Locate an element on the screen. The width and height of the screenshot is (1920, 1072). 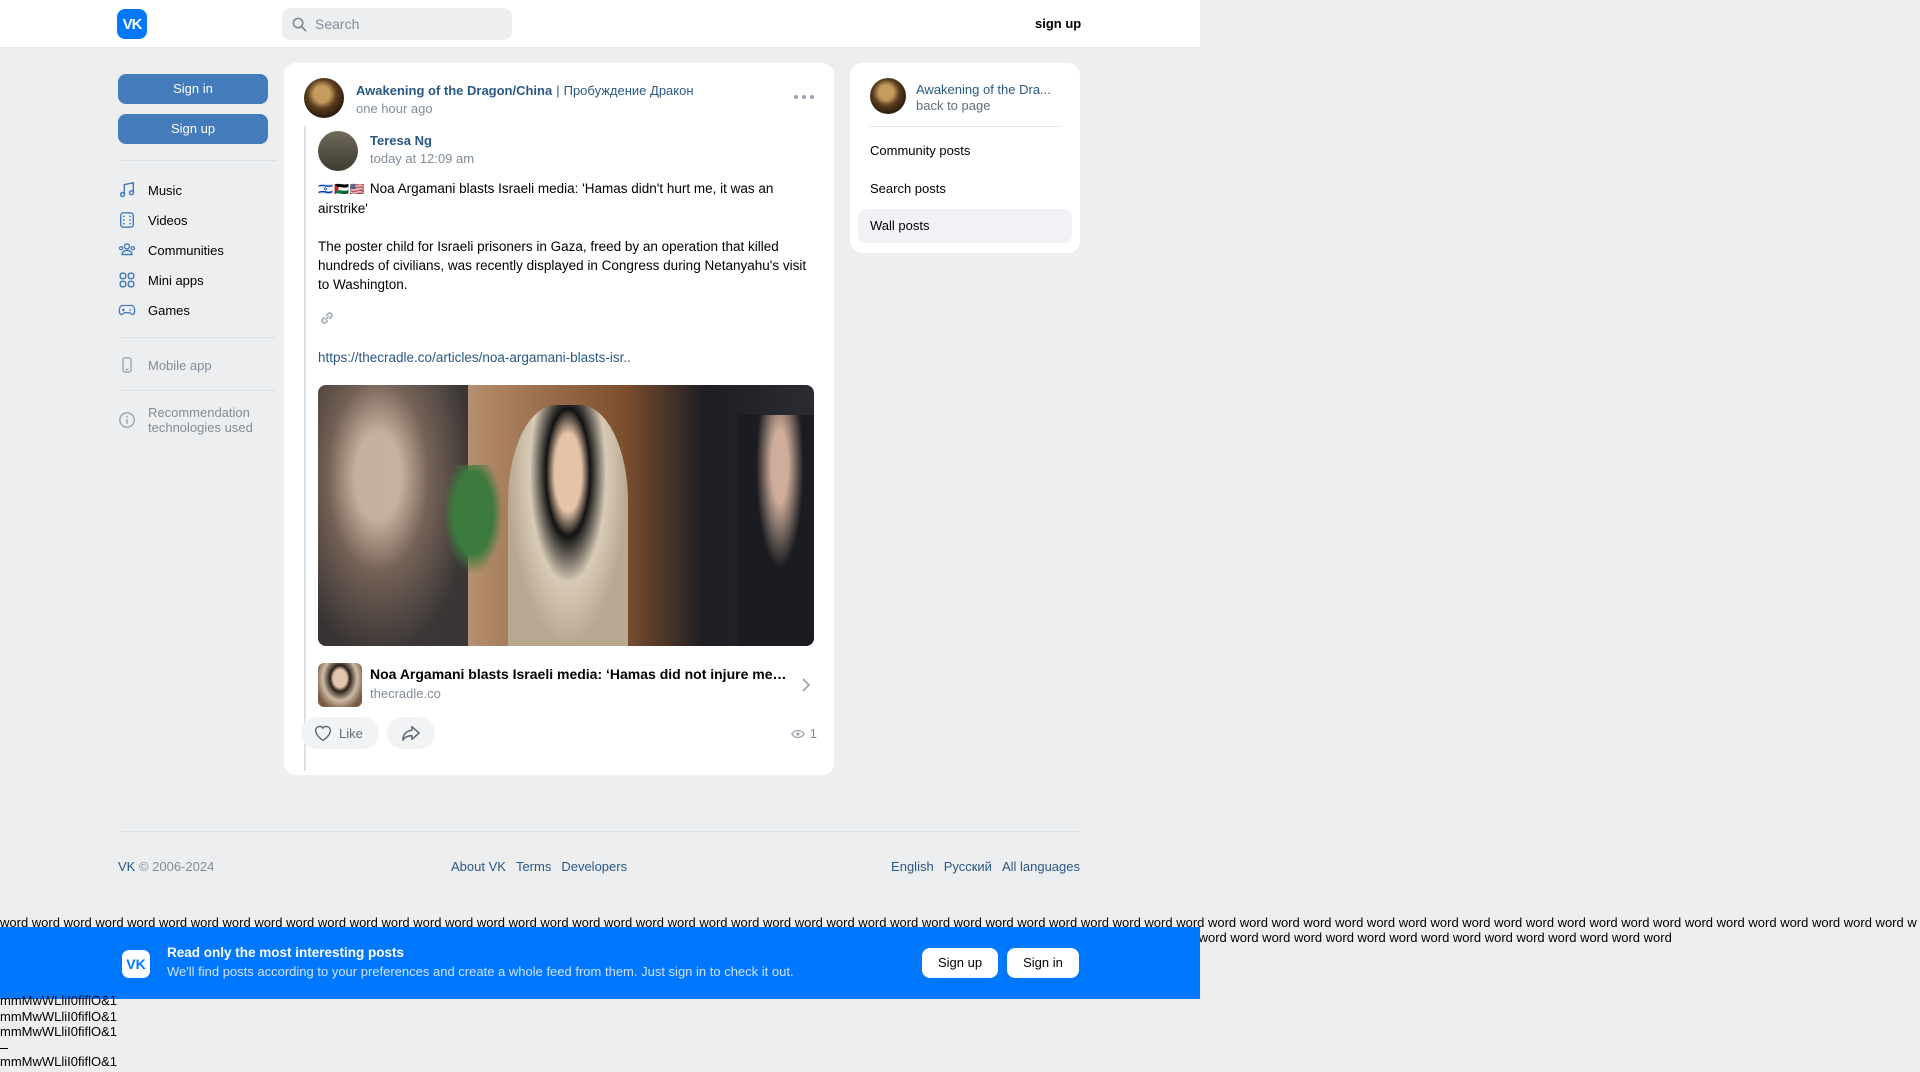
sidebar-item-mini-apps: Mini apps is located at coordinates (197, 280).